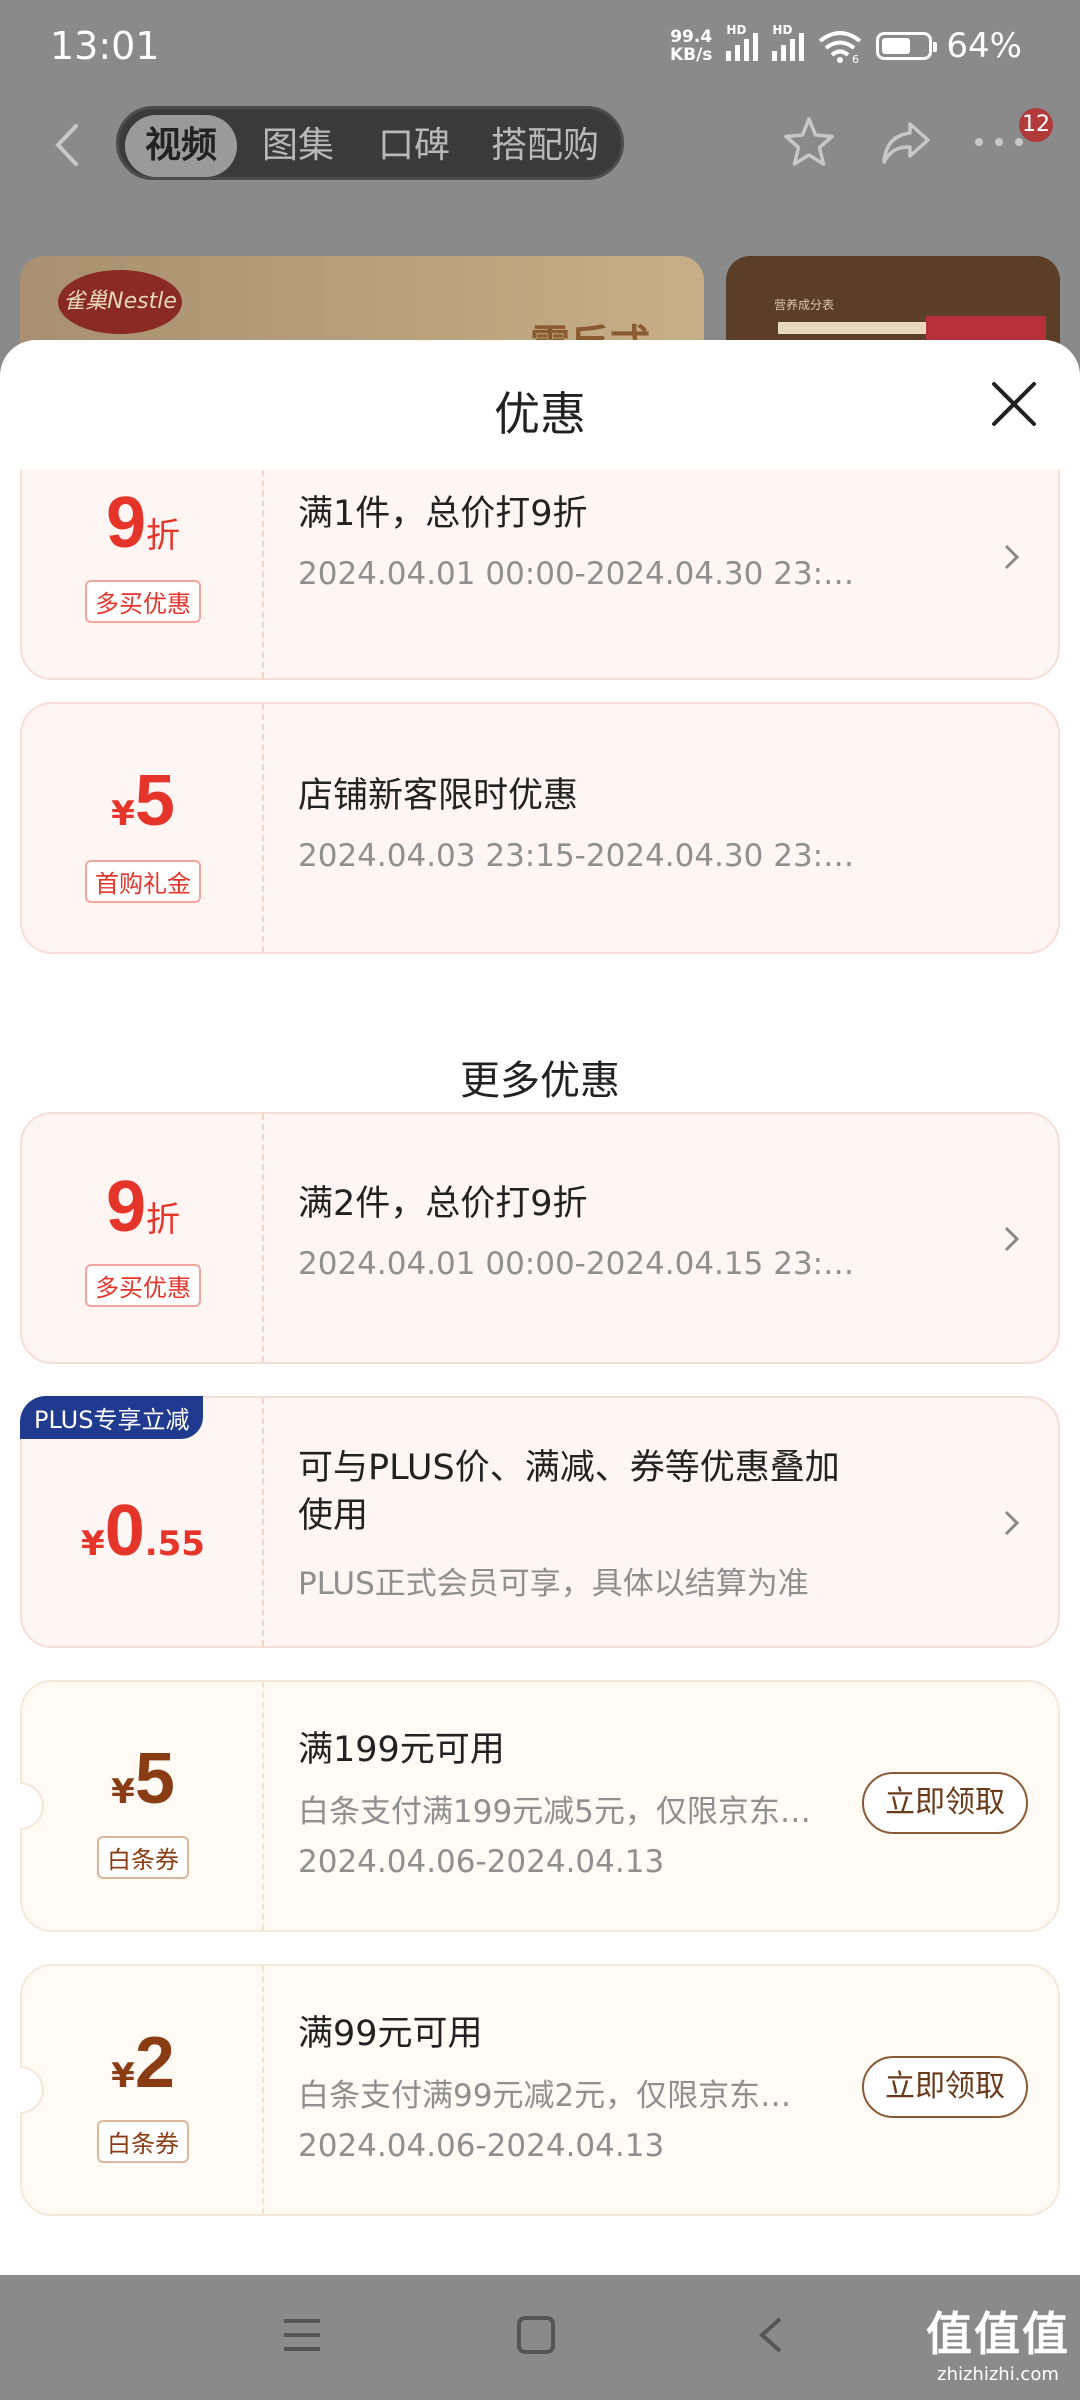 The width and height of the screenshot is (1080, 2400). I want to click on home-icon, so click(536, 2335).